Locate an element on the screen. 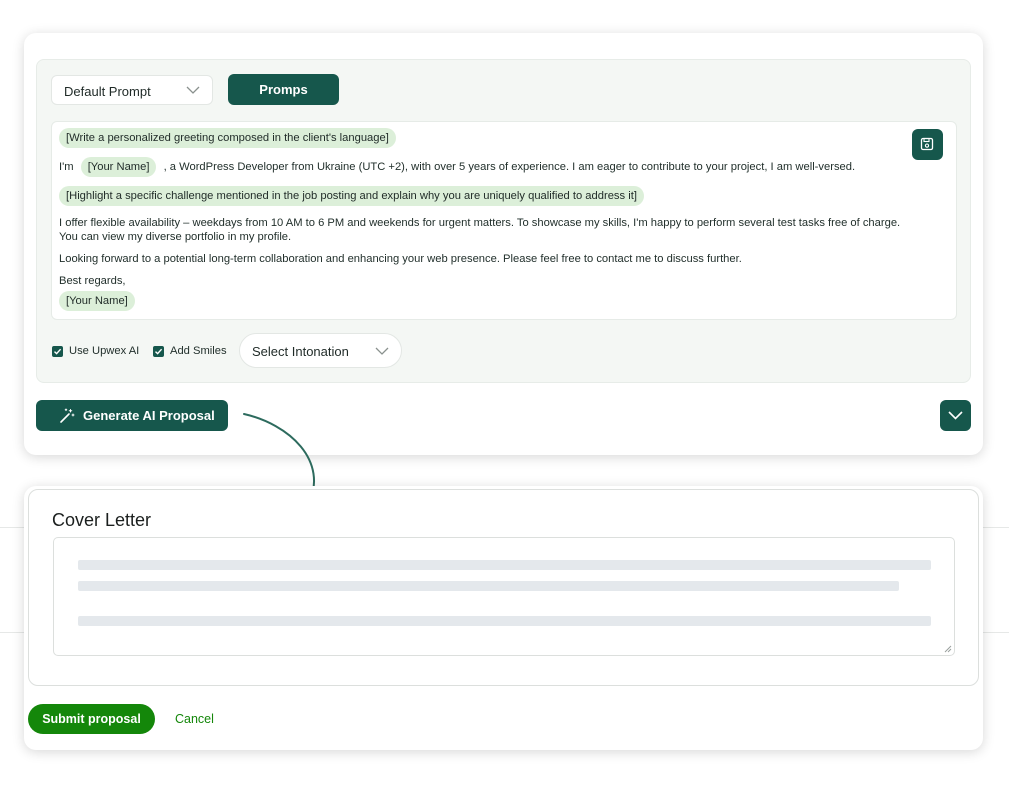  prompt-select-value: Default Prompt is located at coordinates (107, 91).